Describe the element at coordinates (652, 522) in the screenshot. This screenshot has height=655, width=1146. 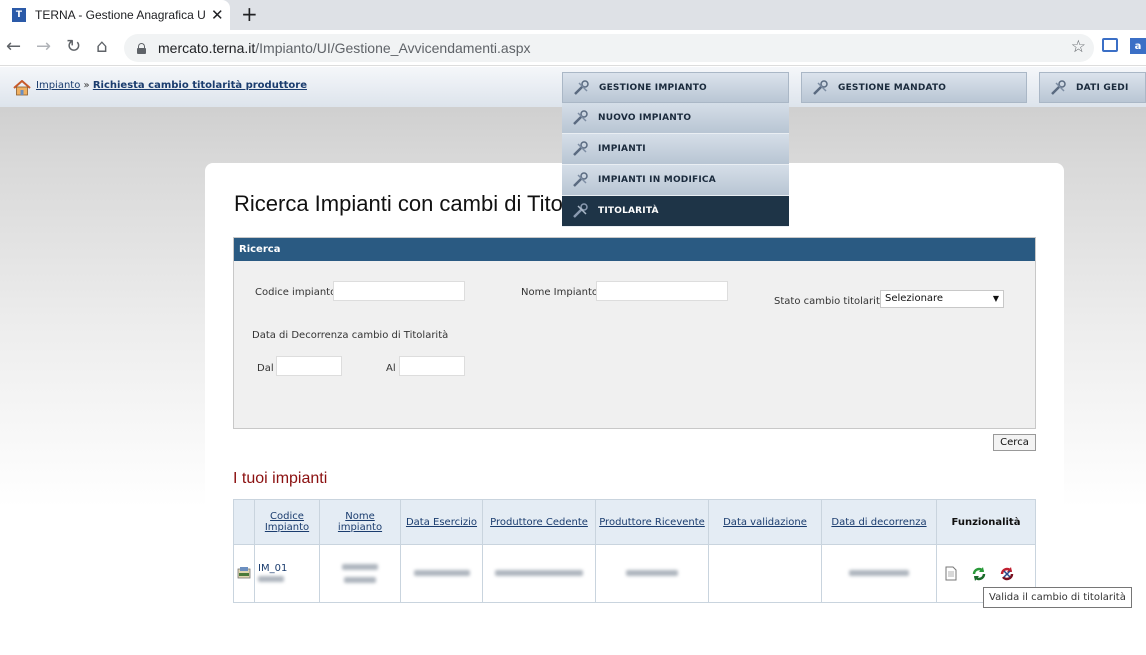
I see `header-produttore-ricevente: Produttore Ricevente` at that location.